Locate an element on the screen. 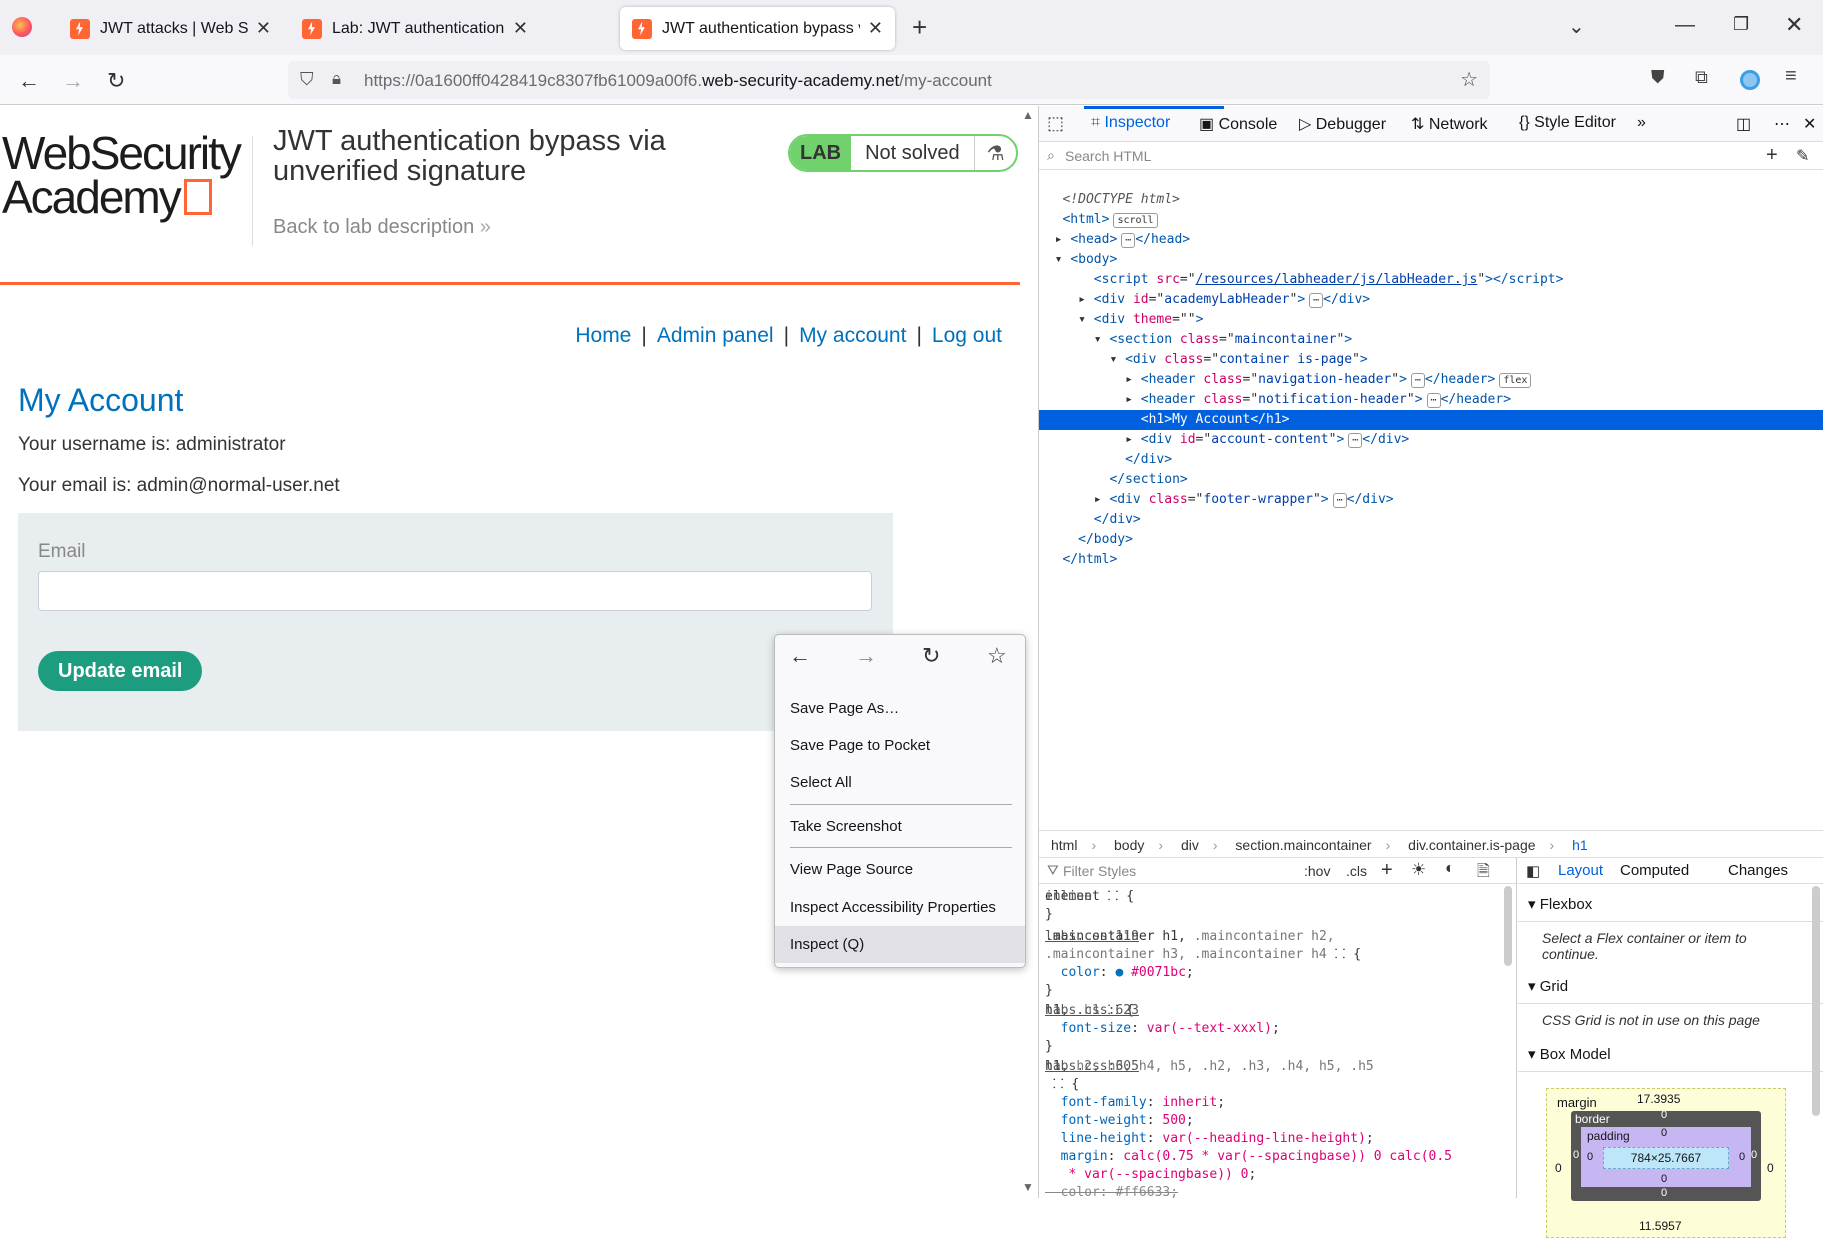 The height and width of the screenshot is (1238, 1823). margin-bottom-value: 11.5957 is located at coordinates (1660, 1226).